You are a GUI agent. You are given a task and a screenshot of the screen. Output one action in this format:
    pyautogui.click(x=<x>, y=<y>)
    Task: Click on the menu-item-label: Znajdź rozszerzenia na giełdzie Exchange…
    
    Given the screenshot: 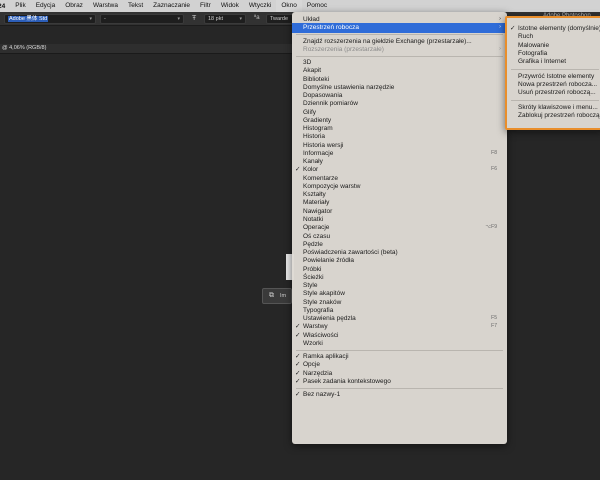 What is the action you would take?
    pyautogui.click(x=387, y=41)
    